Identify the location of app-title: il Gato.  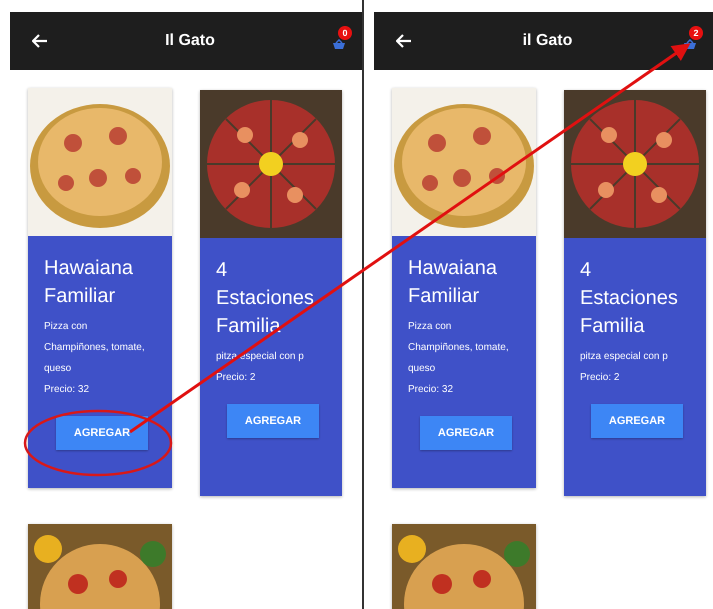
(548, 41).